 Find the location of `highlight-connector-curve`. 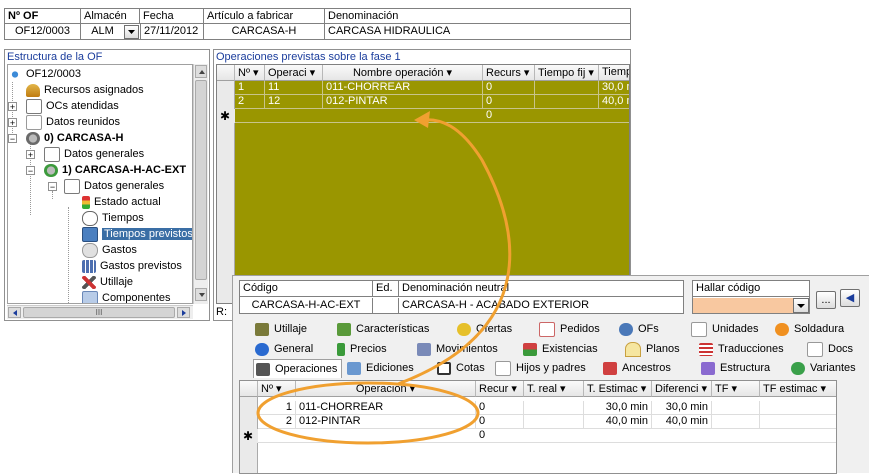

highlight-connector-curve is located at coordinates (454, 252).